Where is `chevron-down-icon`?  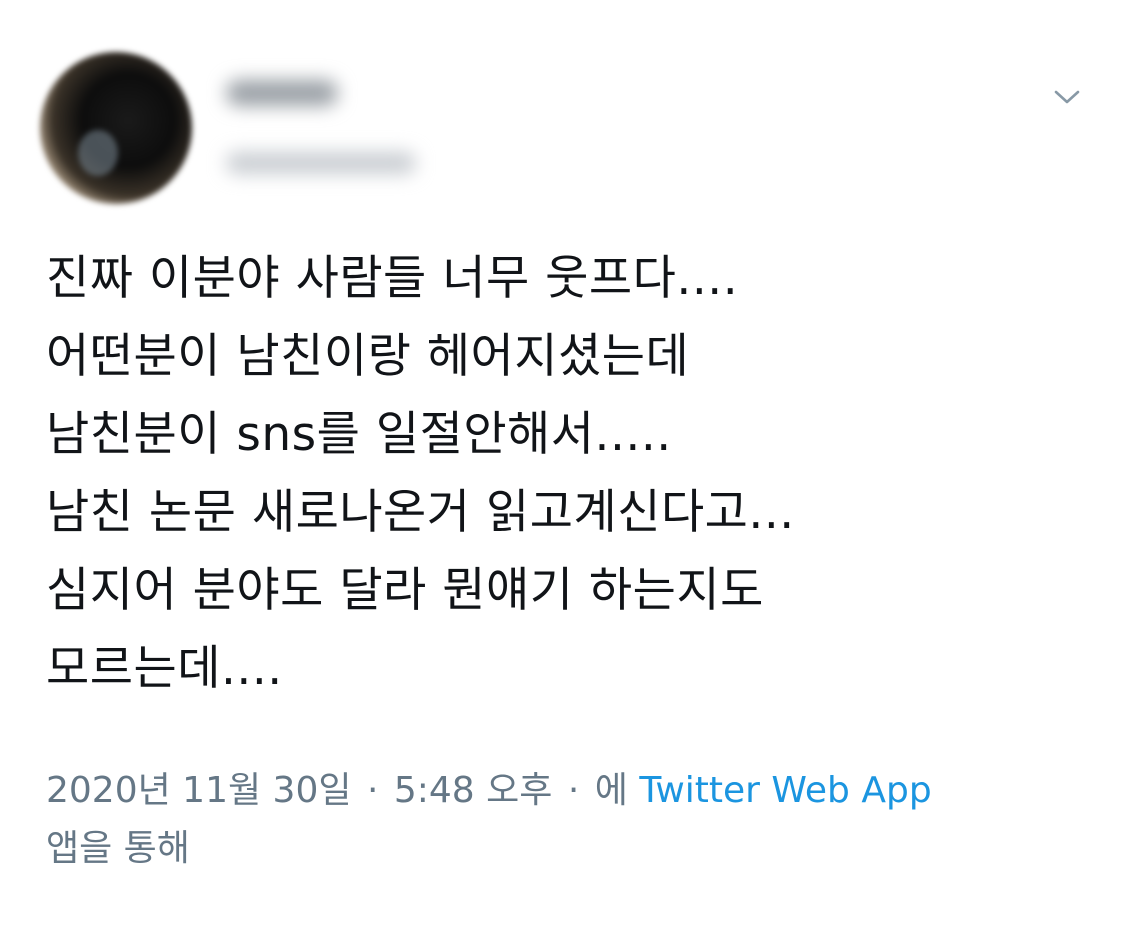
chevron-down-icon is located at coordinates (1067, 97).